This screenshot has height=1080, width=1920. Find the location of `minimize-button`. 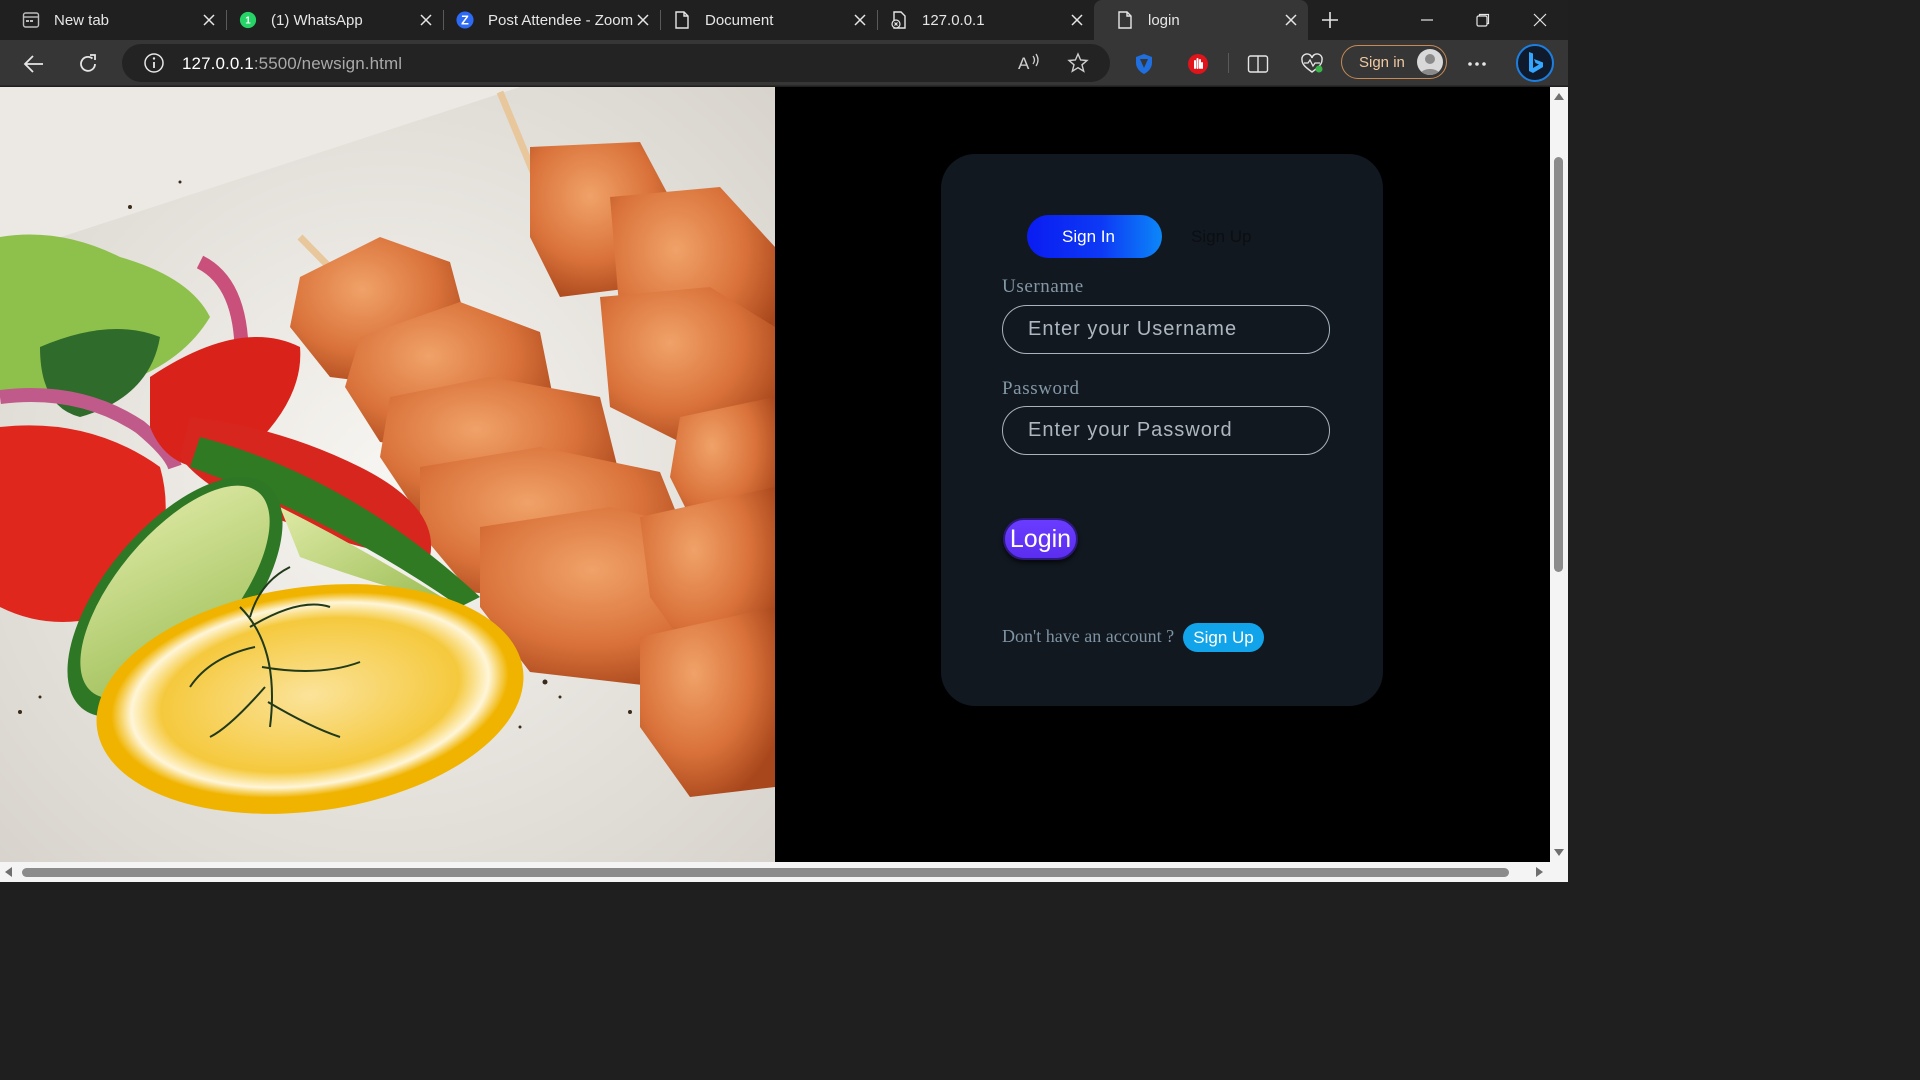

minimize-button is located at coordinates (1427, 20).